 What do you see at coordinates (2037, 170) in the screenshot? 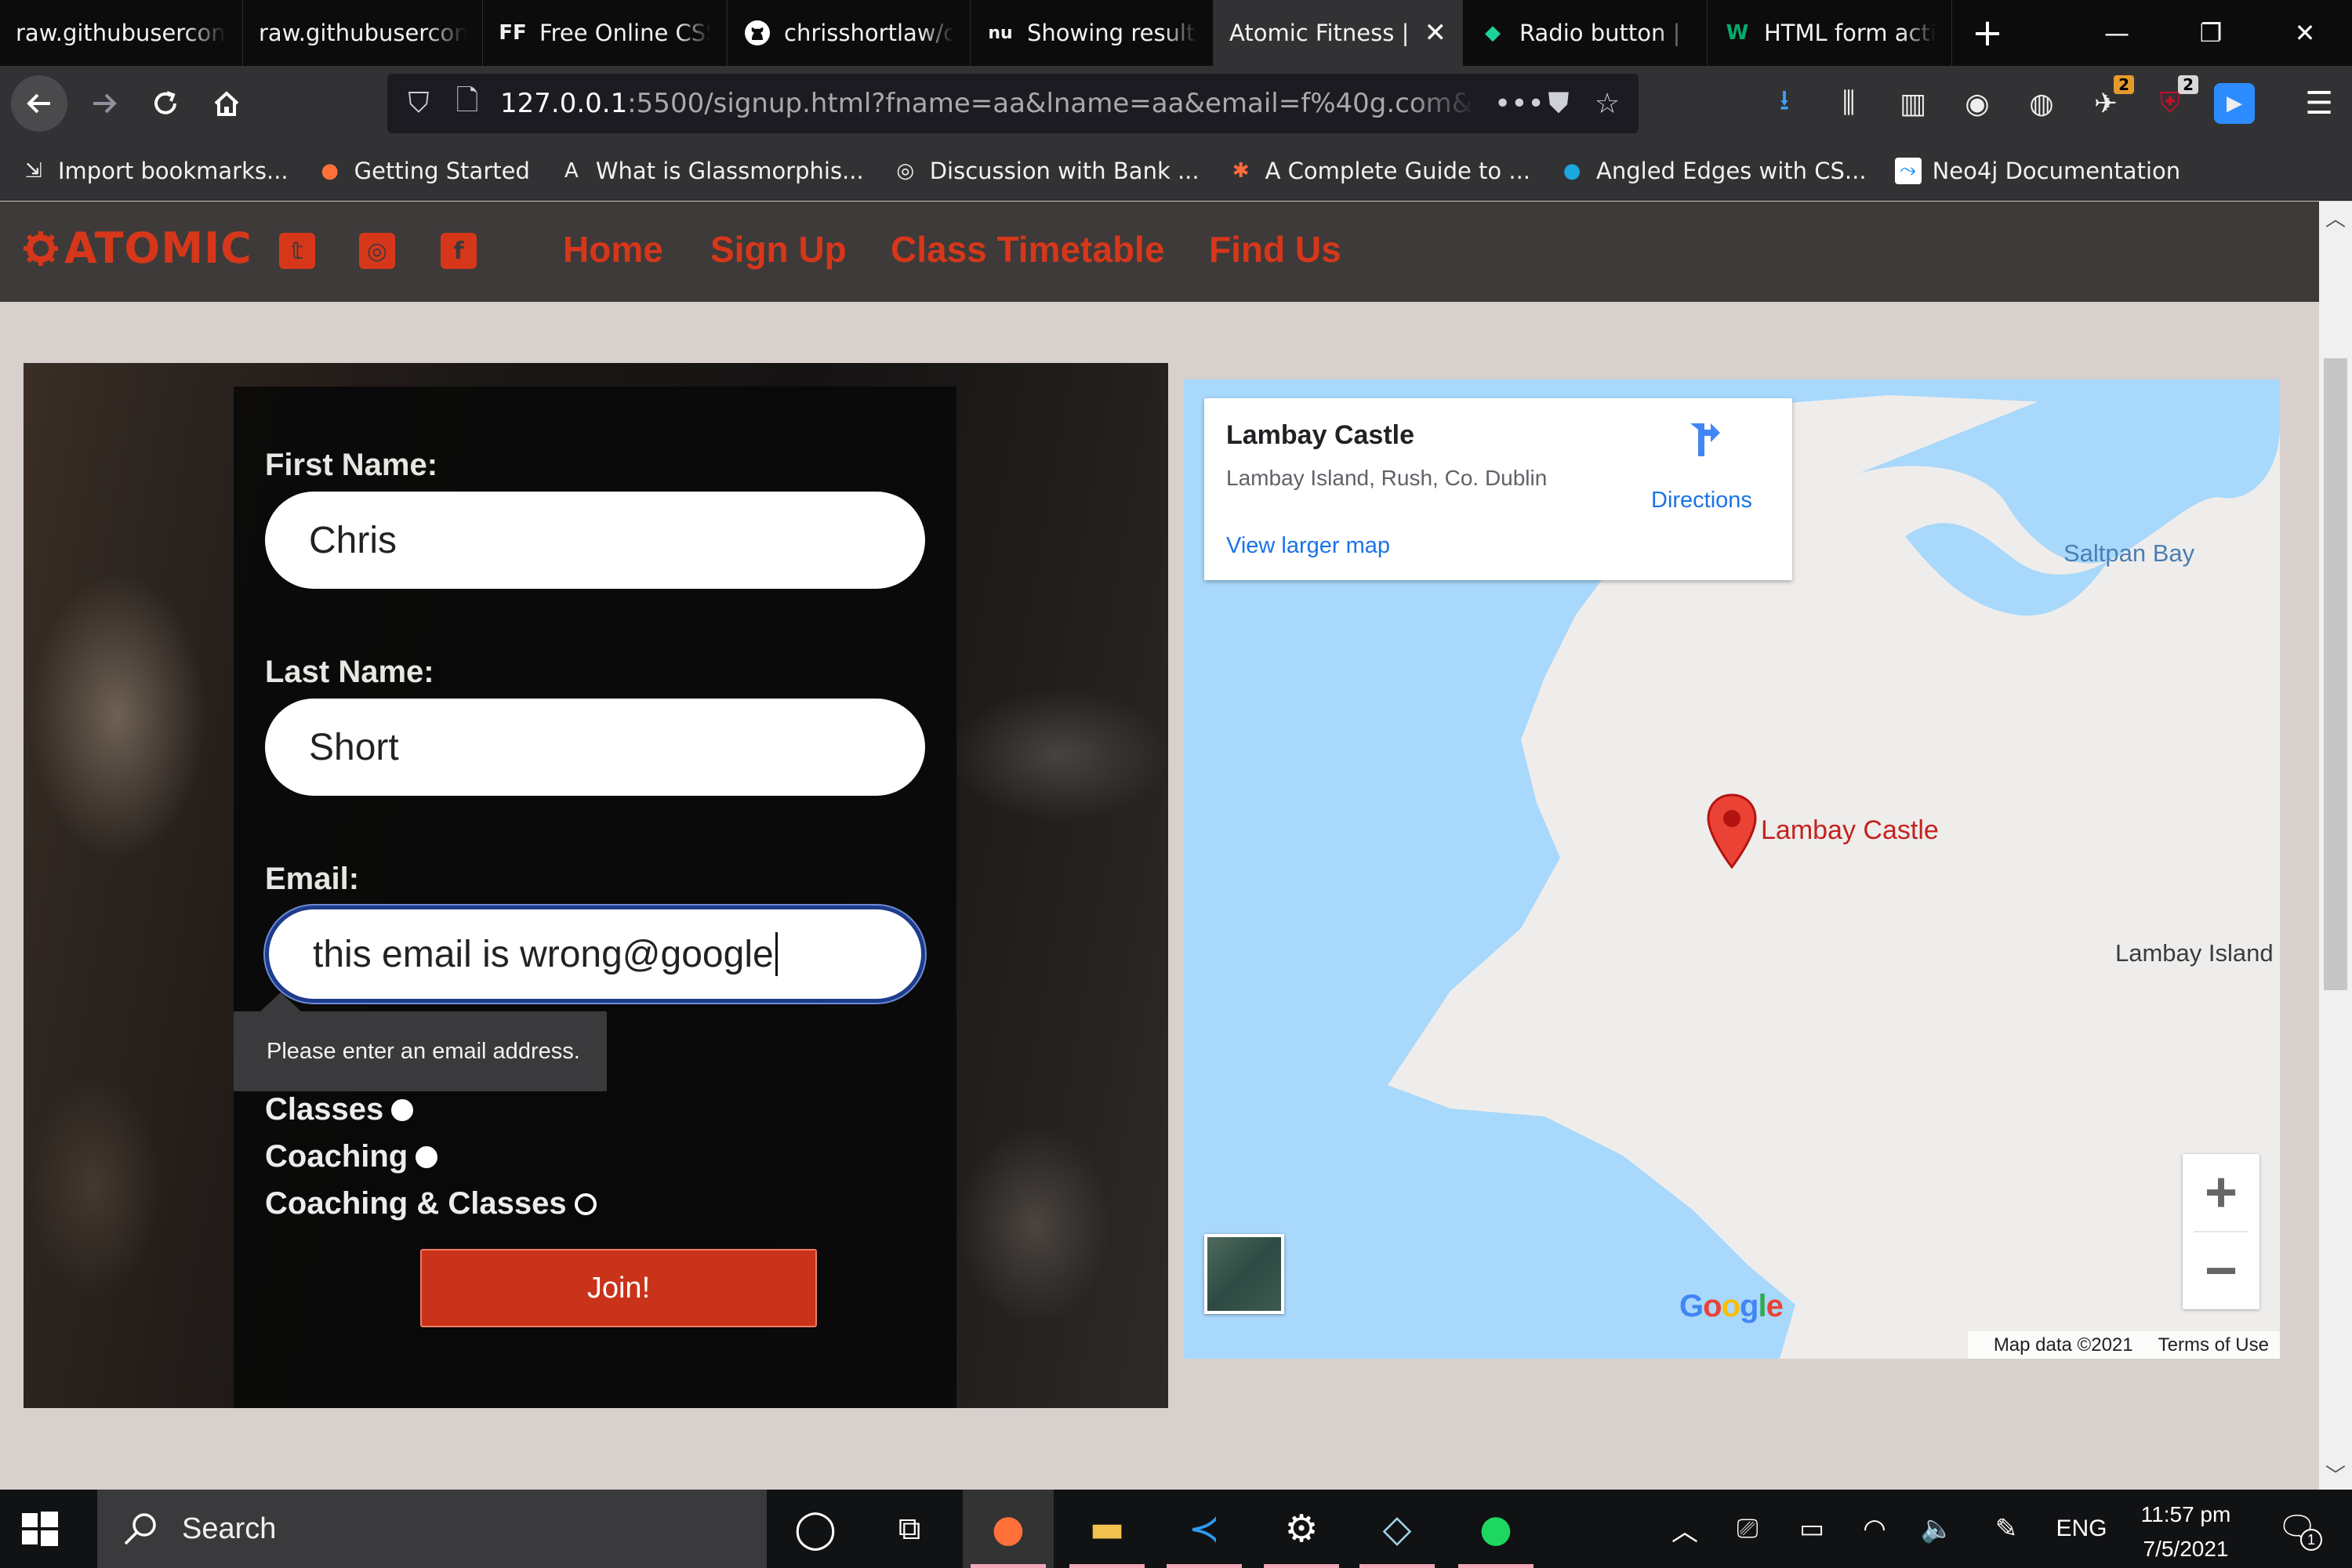
I see `bookmark-item: ⤳ Neo4j Documentation` at bounding box center [2037, 170].